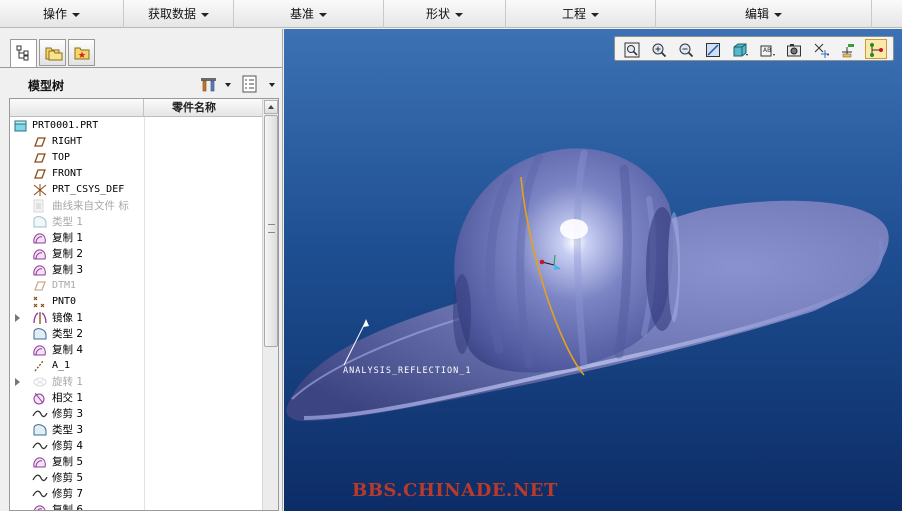 The width and height of the screenshot is (902, 511). Describe the element at coordinates (216, 84) in the screenshot. I see `tree-settings-button` at that location.